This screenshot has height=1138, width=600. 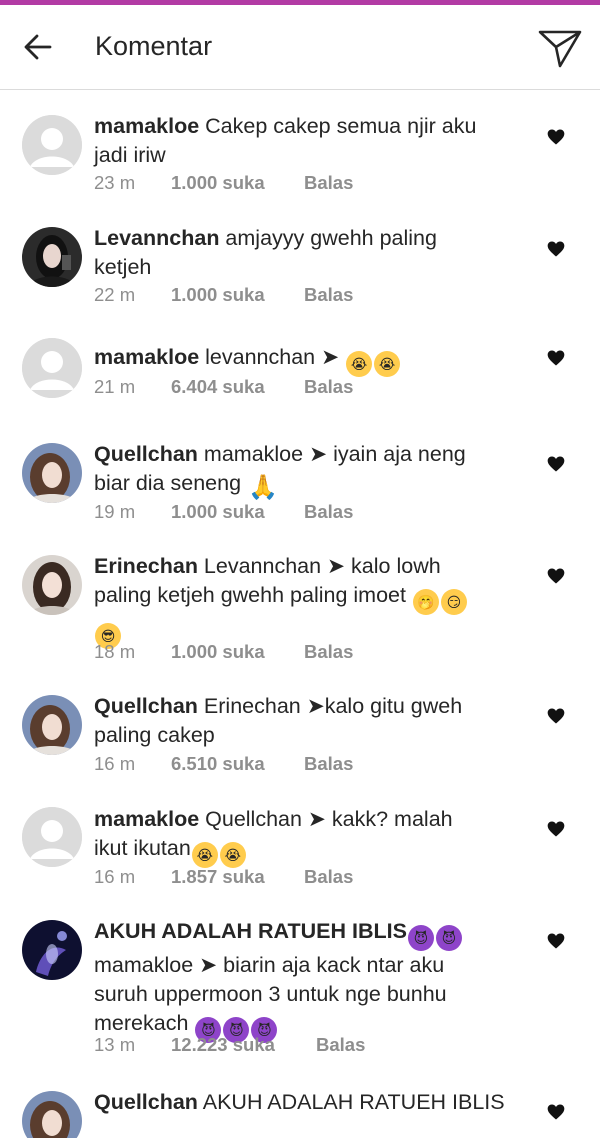 I want to click on face-with-hand-over-mouth-icon: 🤭, so click(x=425, y=602).